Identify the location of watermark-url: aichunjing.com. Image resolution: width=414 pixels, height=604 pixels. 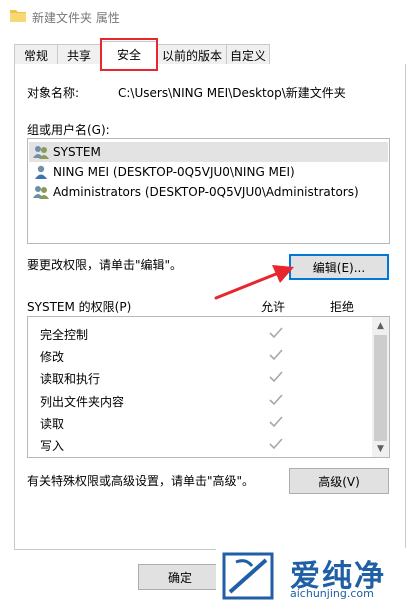
(332, 593).